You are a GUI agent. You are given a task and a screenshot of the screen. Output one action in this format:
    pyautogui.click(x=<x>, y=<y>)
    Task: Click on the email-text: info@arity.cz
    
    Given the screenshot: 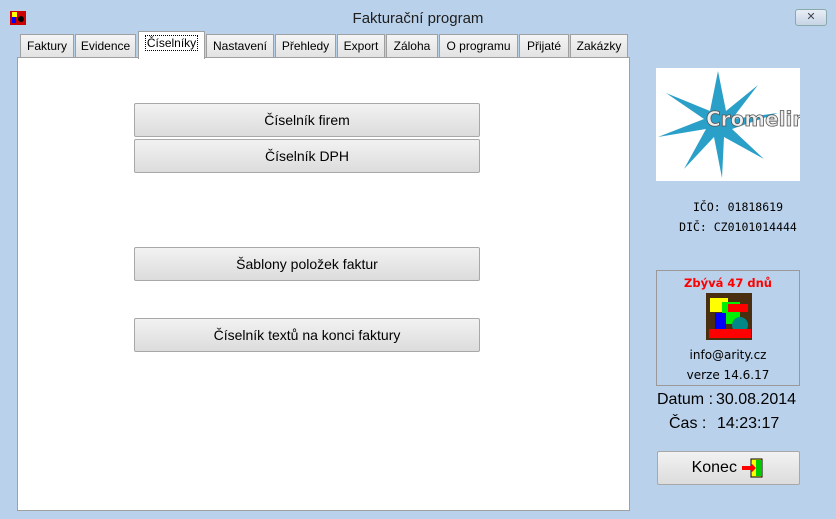 What is the action you would take?
    pyautogui.click(x=728, y=355)
    